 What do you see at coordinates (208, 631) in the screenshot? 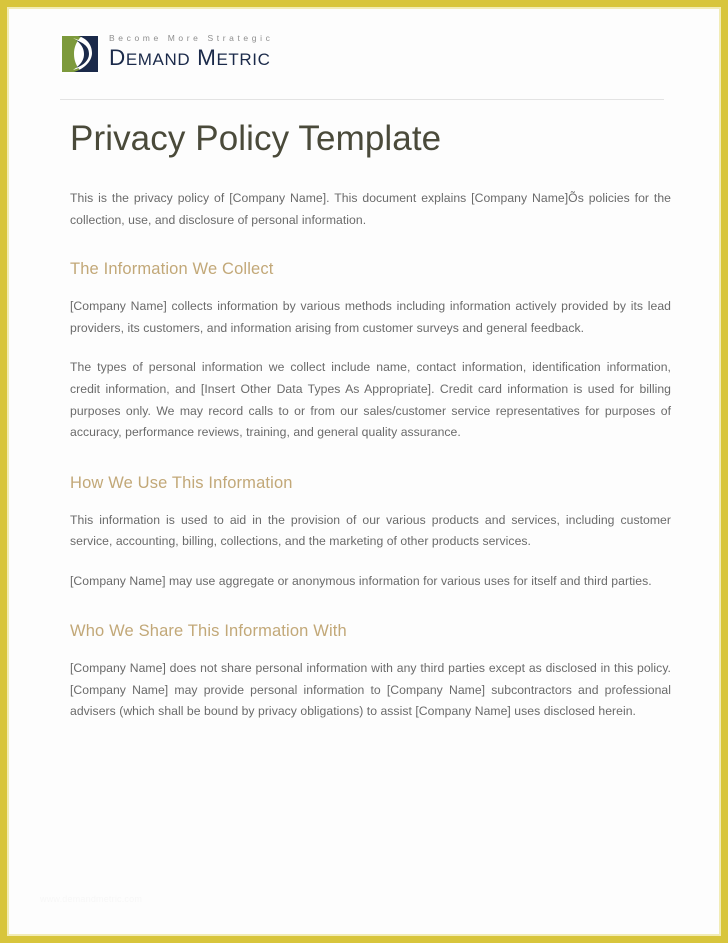
I see `section-heading-who-we-share-this-information-with: Who We Share This Information With` at bounding box center [208, 631].